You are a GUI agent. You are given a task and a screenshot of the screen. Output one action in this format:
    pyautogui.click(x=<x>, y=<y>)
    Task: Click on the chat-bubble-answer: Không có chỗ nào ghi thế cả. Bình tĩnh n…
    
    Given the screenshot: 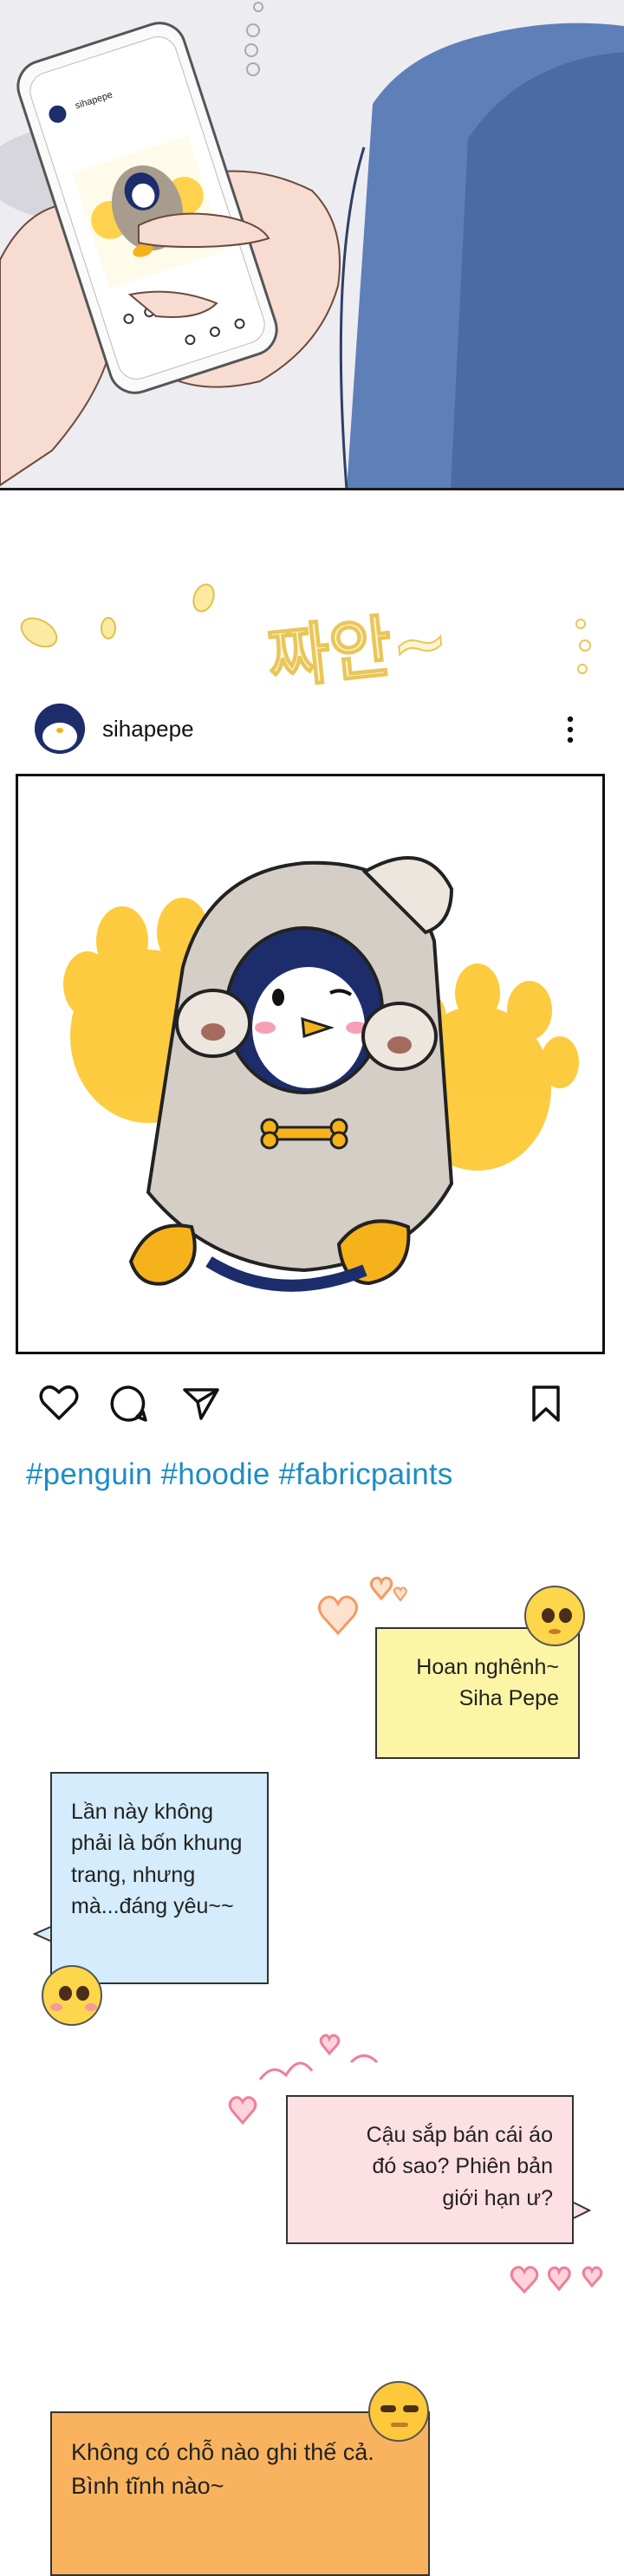 What is the action you would take?
    pyautogui.click(x=240, y=2494)
    